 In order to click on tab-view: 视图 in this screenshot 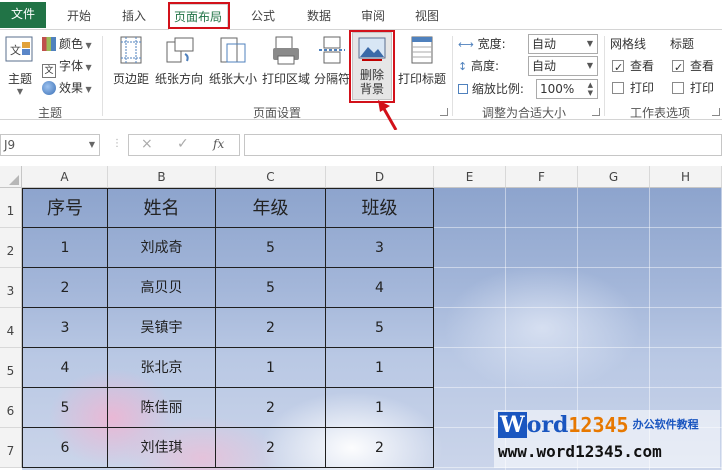, I will do `click(427, 16)`.